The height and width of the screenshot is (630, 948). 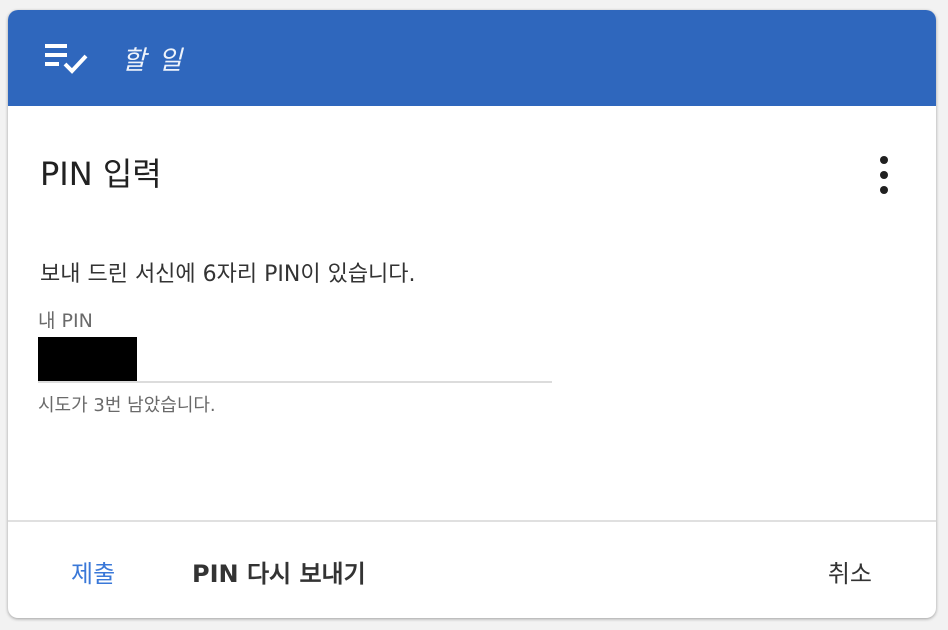 What do you see at coordinates (93, 571) in the screenshot?
I see `submit-button: 제출` at bounding box center [93, 571].